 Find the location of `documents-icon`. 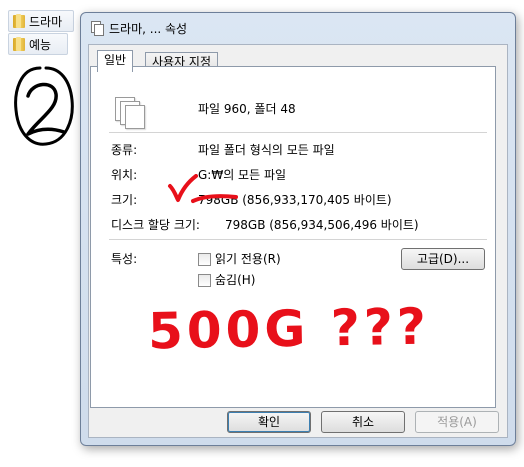

documents-icon is located at coordinates (97, 28).